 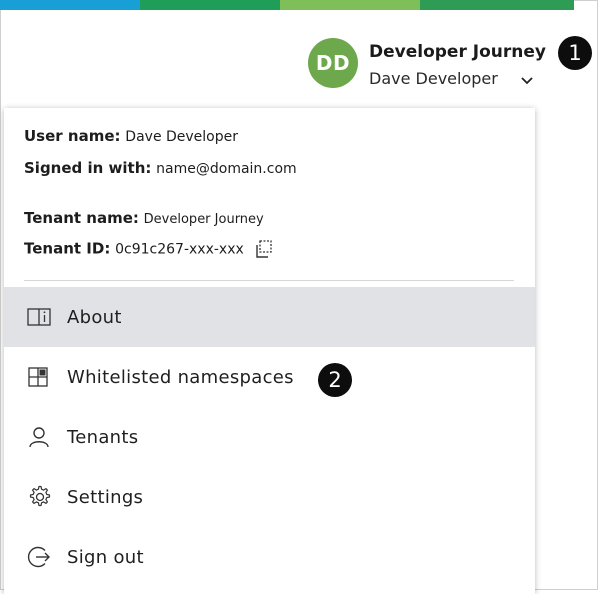 What do you see at coordinates (105, 557) in the screenshot?
I see `menu-item-label: Sign out` at bounding box center [105, 557].